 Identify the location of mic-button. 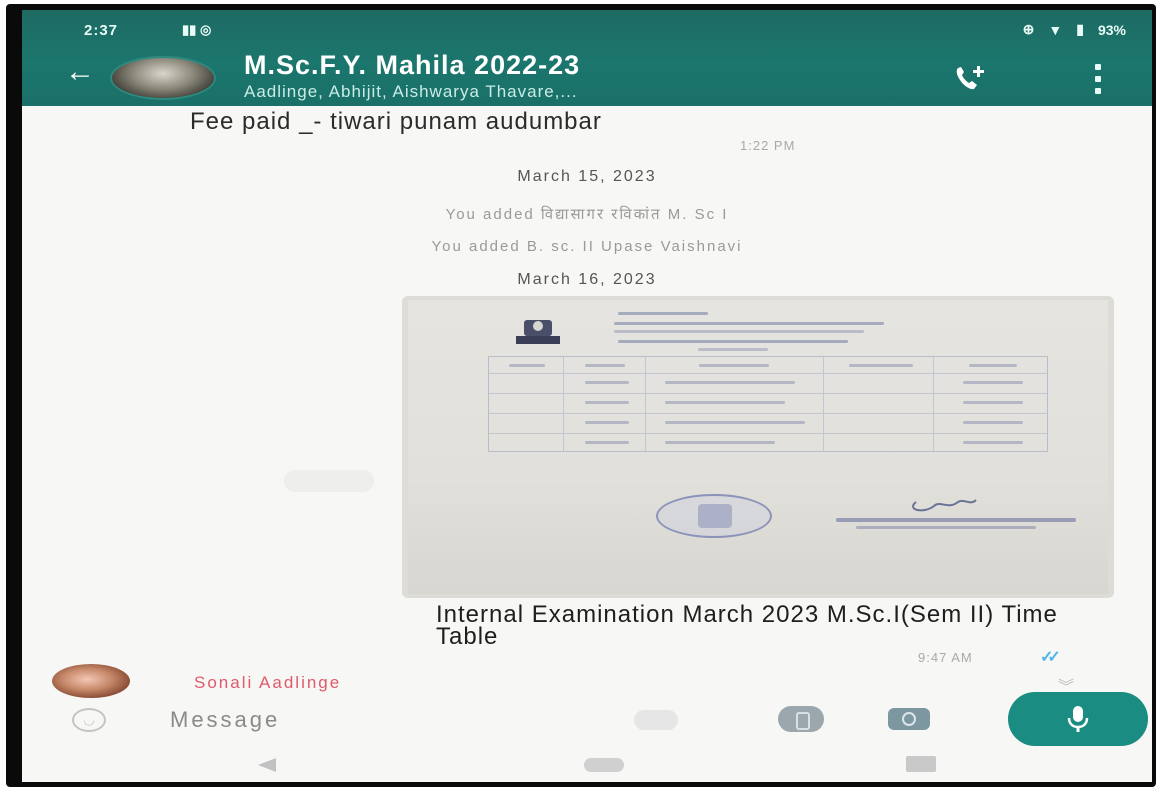
(1078, 719).